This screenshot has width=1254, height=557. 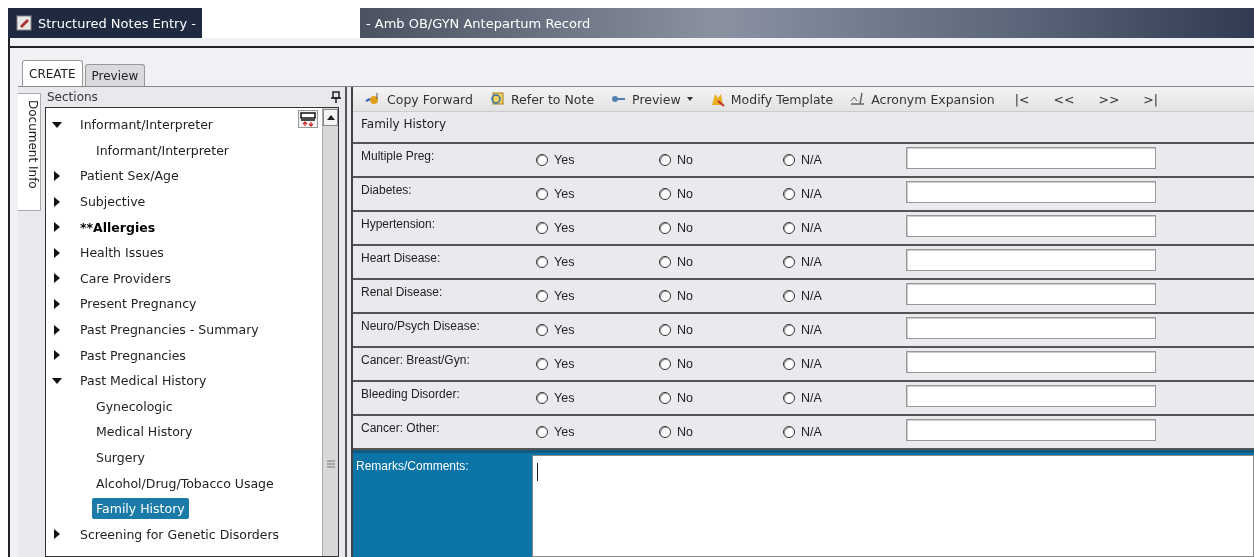 What do you see at coordinates (922, 99) in the screenshot?
I see `toolbar-button: Acronym Expansion` at bounding box center [922, 99].